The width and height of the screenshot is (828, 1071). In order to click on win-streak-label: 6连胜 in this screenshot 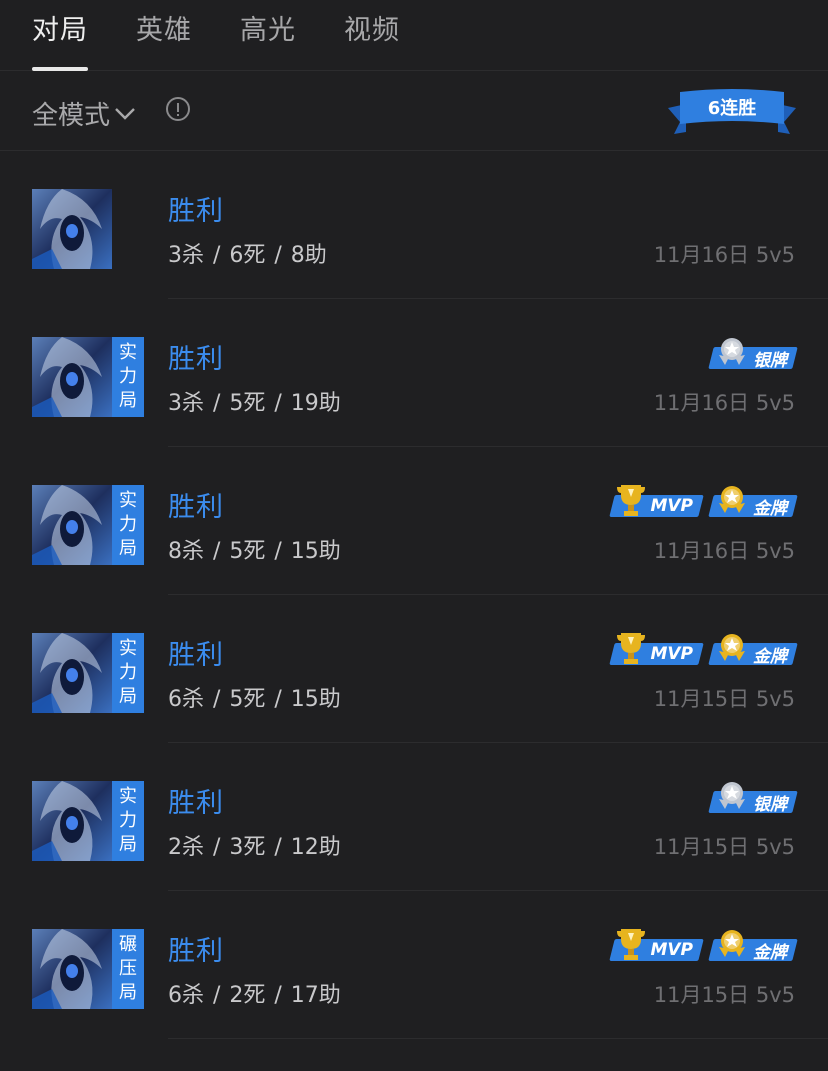, I will do `click(732, 108)`.